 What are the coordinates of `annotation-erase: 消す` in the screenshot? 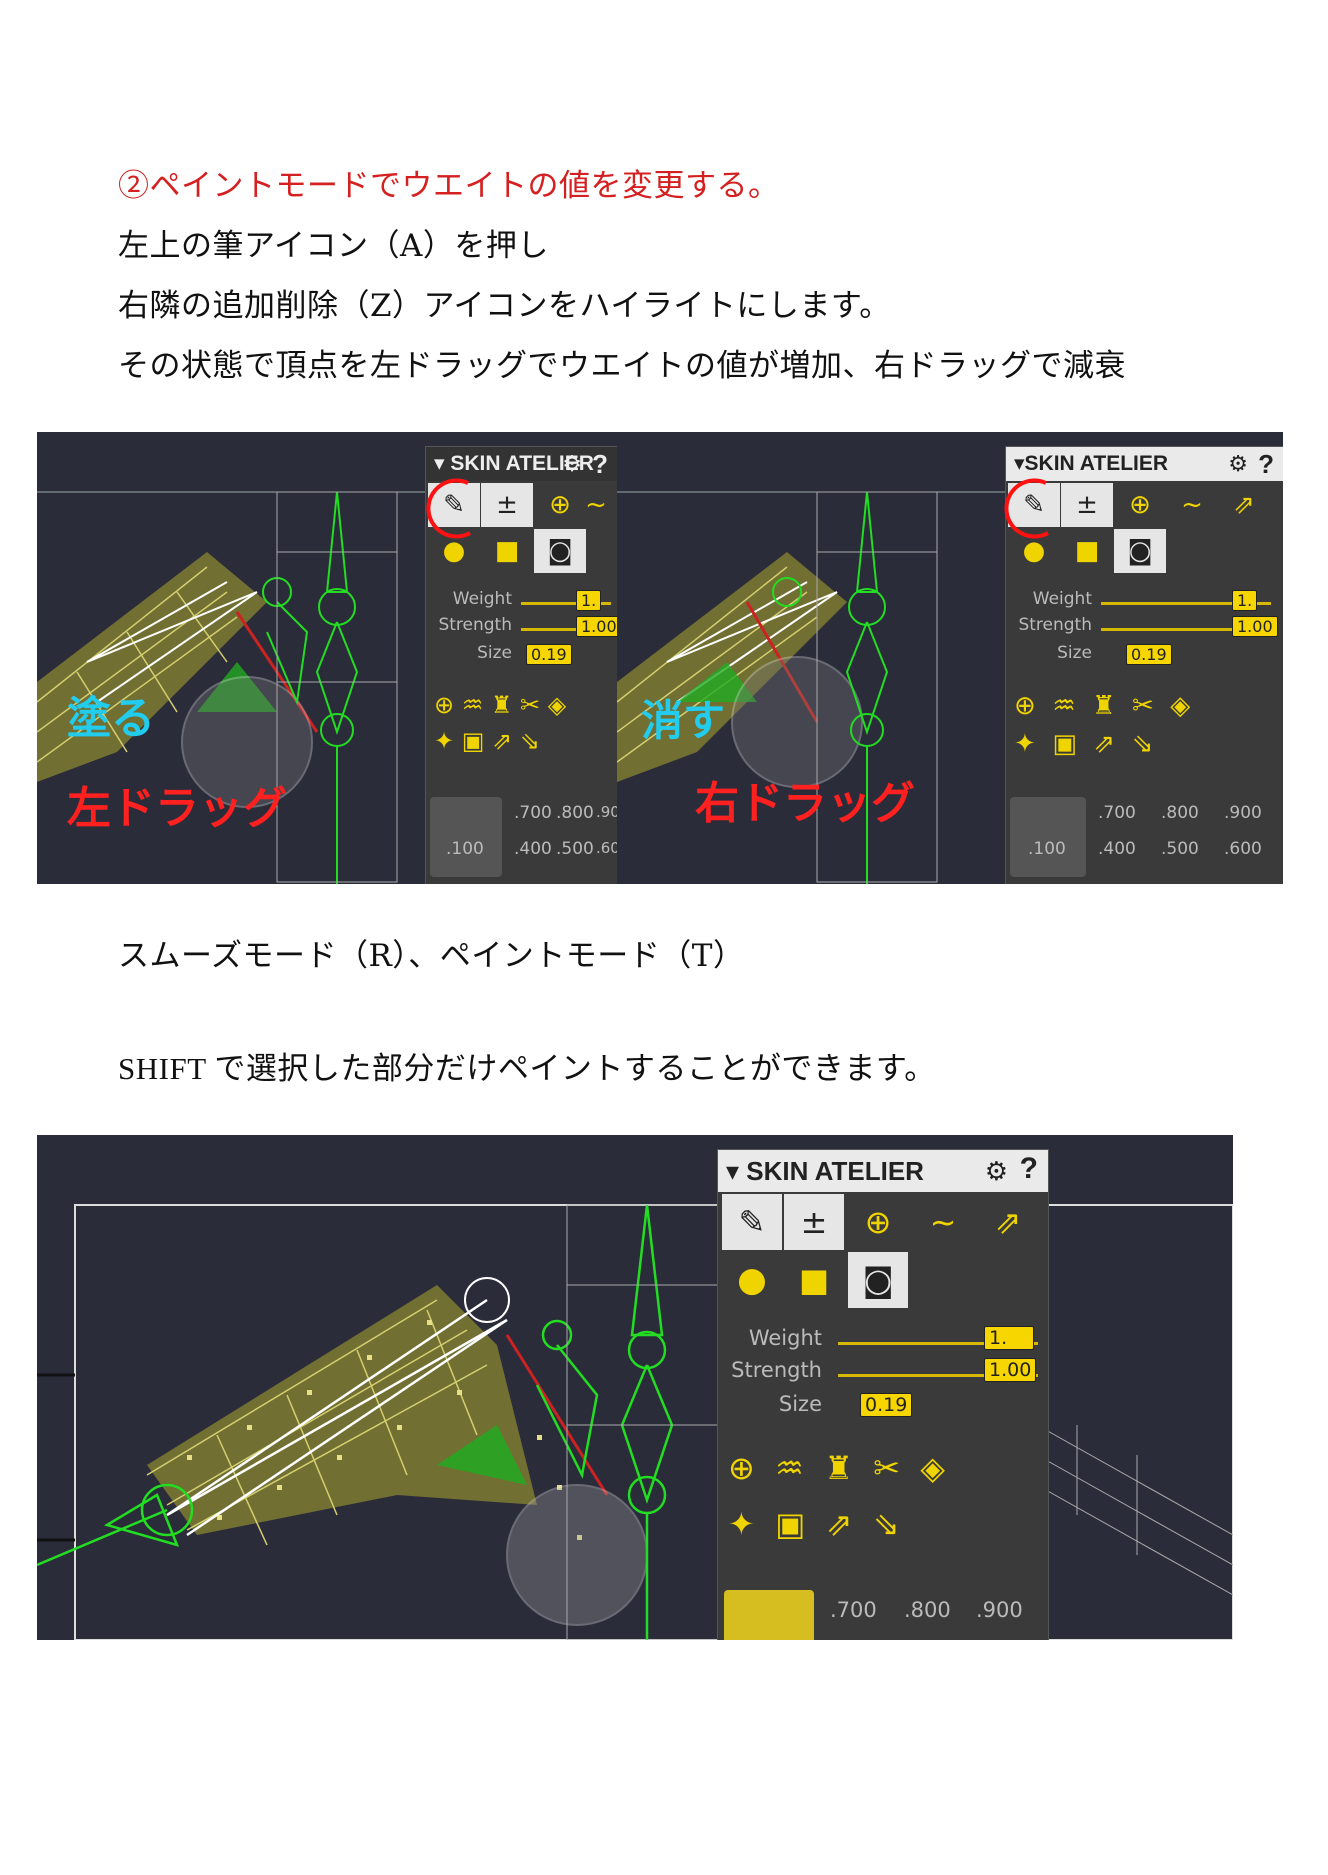 It's located at (683, 720).